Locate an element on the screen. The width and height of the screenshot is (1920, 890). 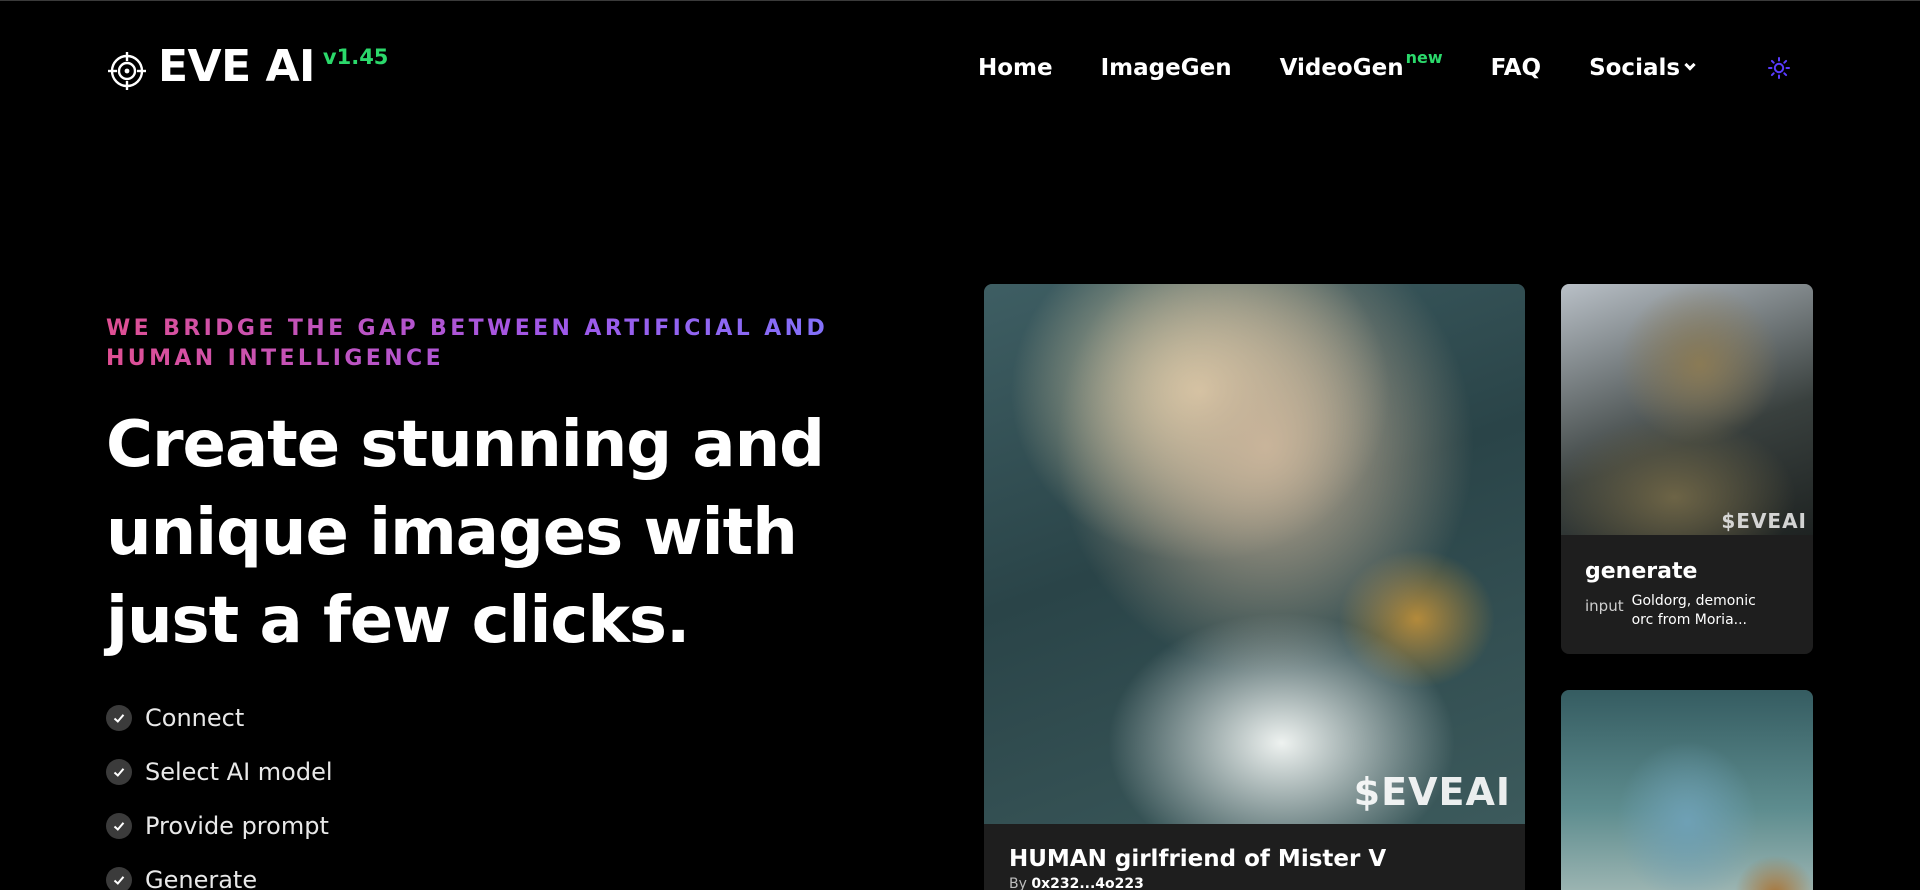
step-item: Select AI model is located at coordinates (219, 772).